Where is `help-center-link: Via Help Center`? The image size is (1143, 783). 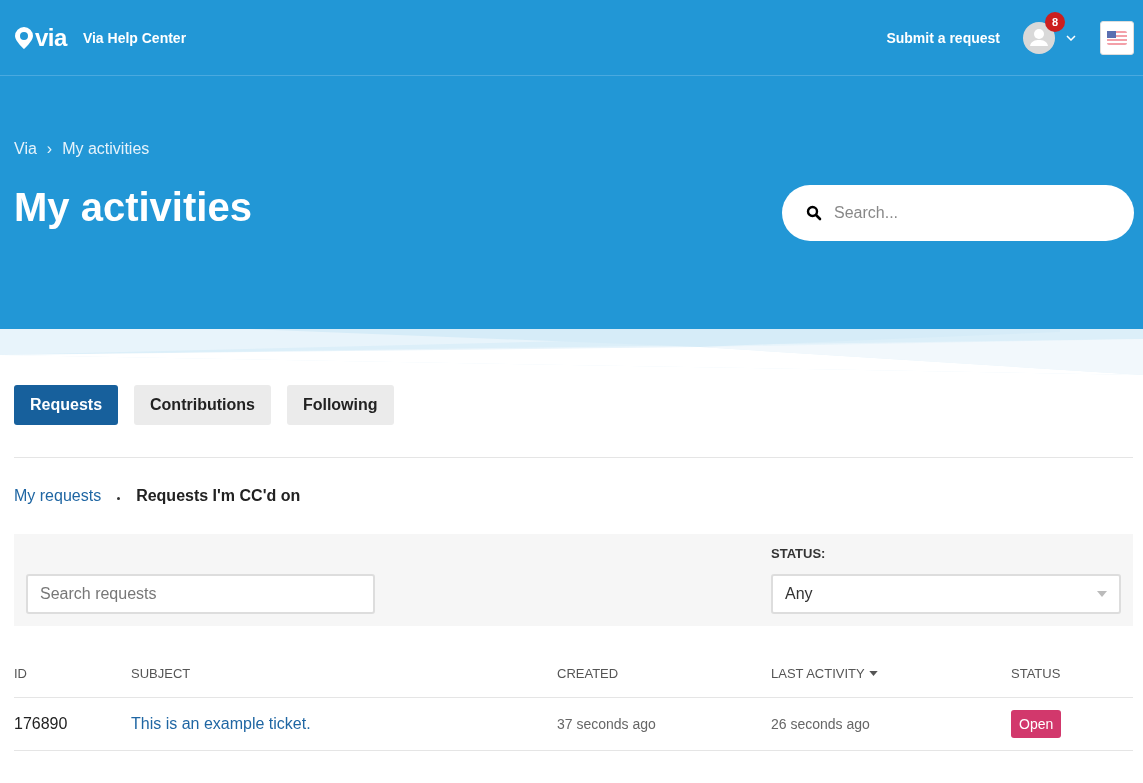 help-center-link: Via Help Center is located at coordinates (134, 37).